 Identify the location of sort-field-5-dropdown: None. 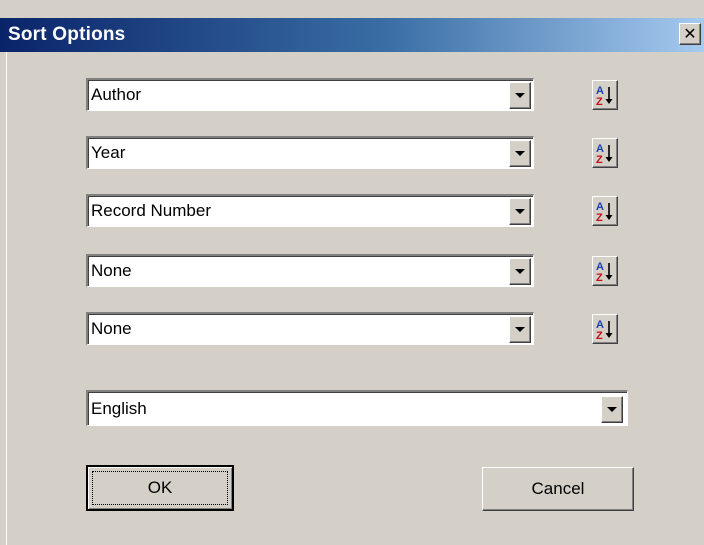
(310, 328).